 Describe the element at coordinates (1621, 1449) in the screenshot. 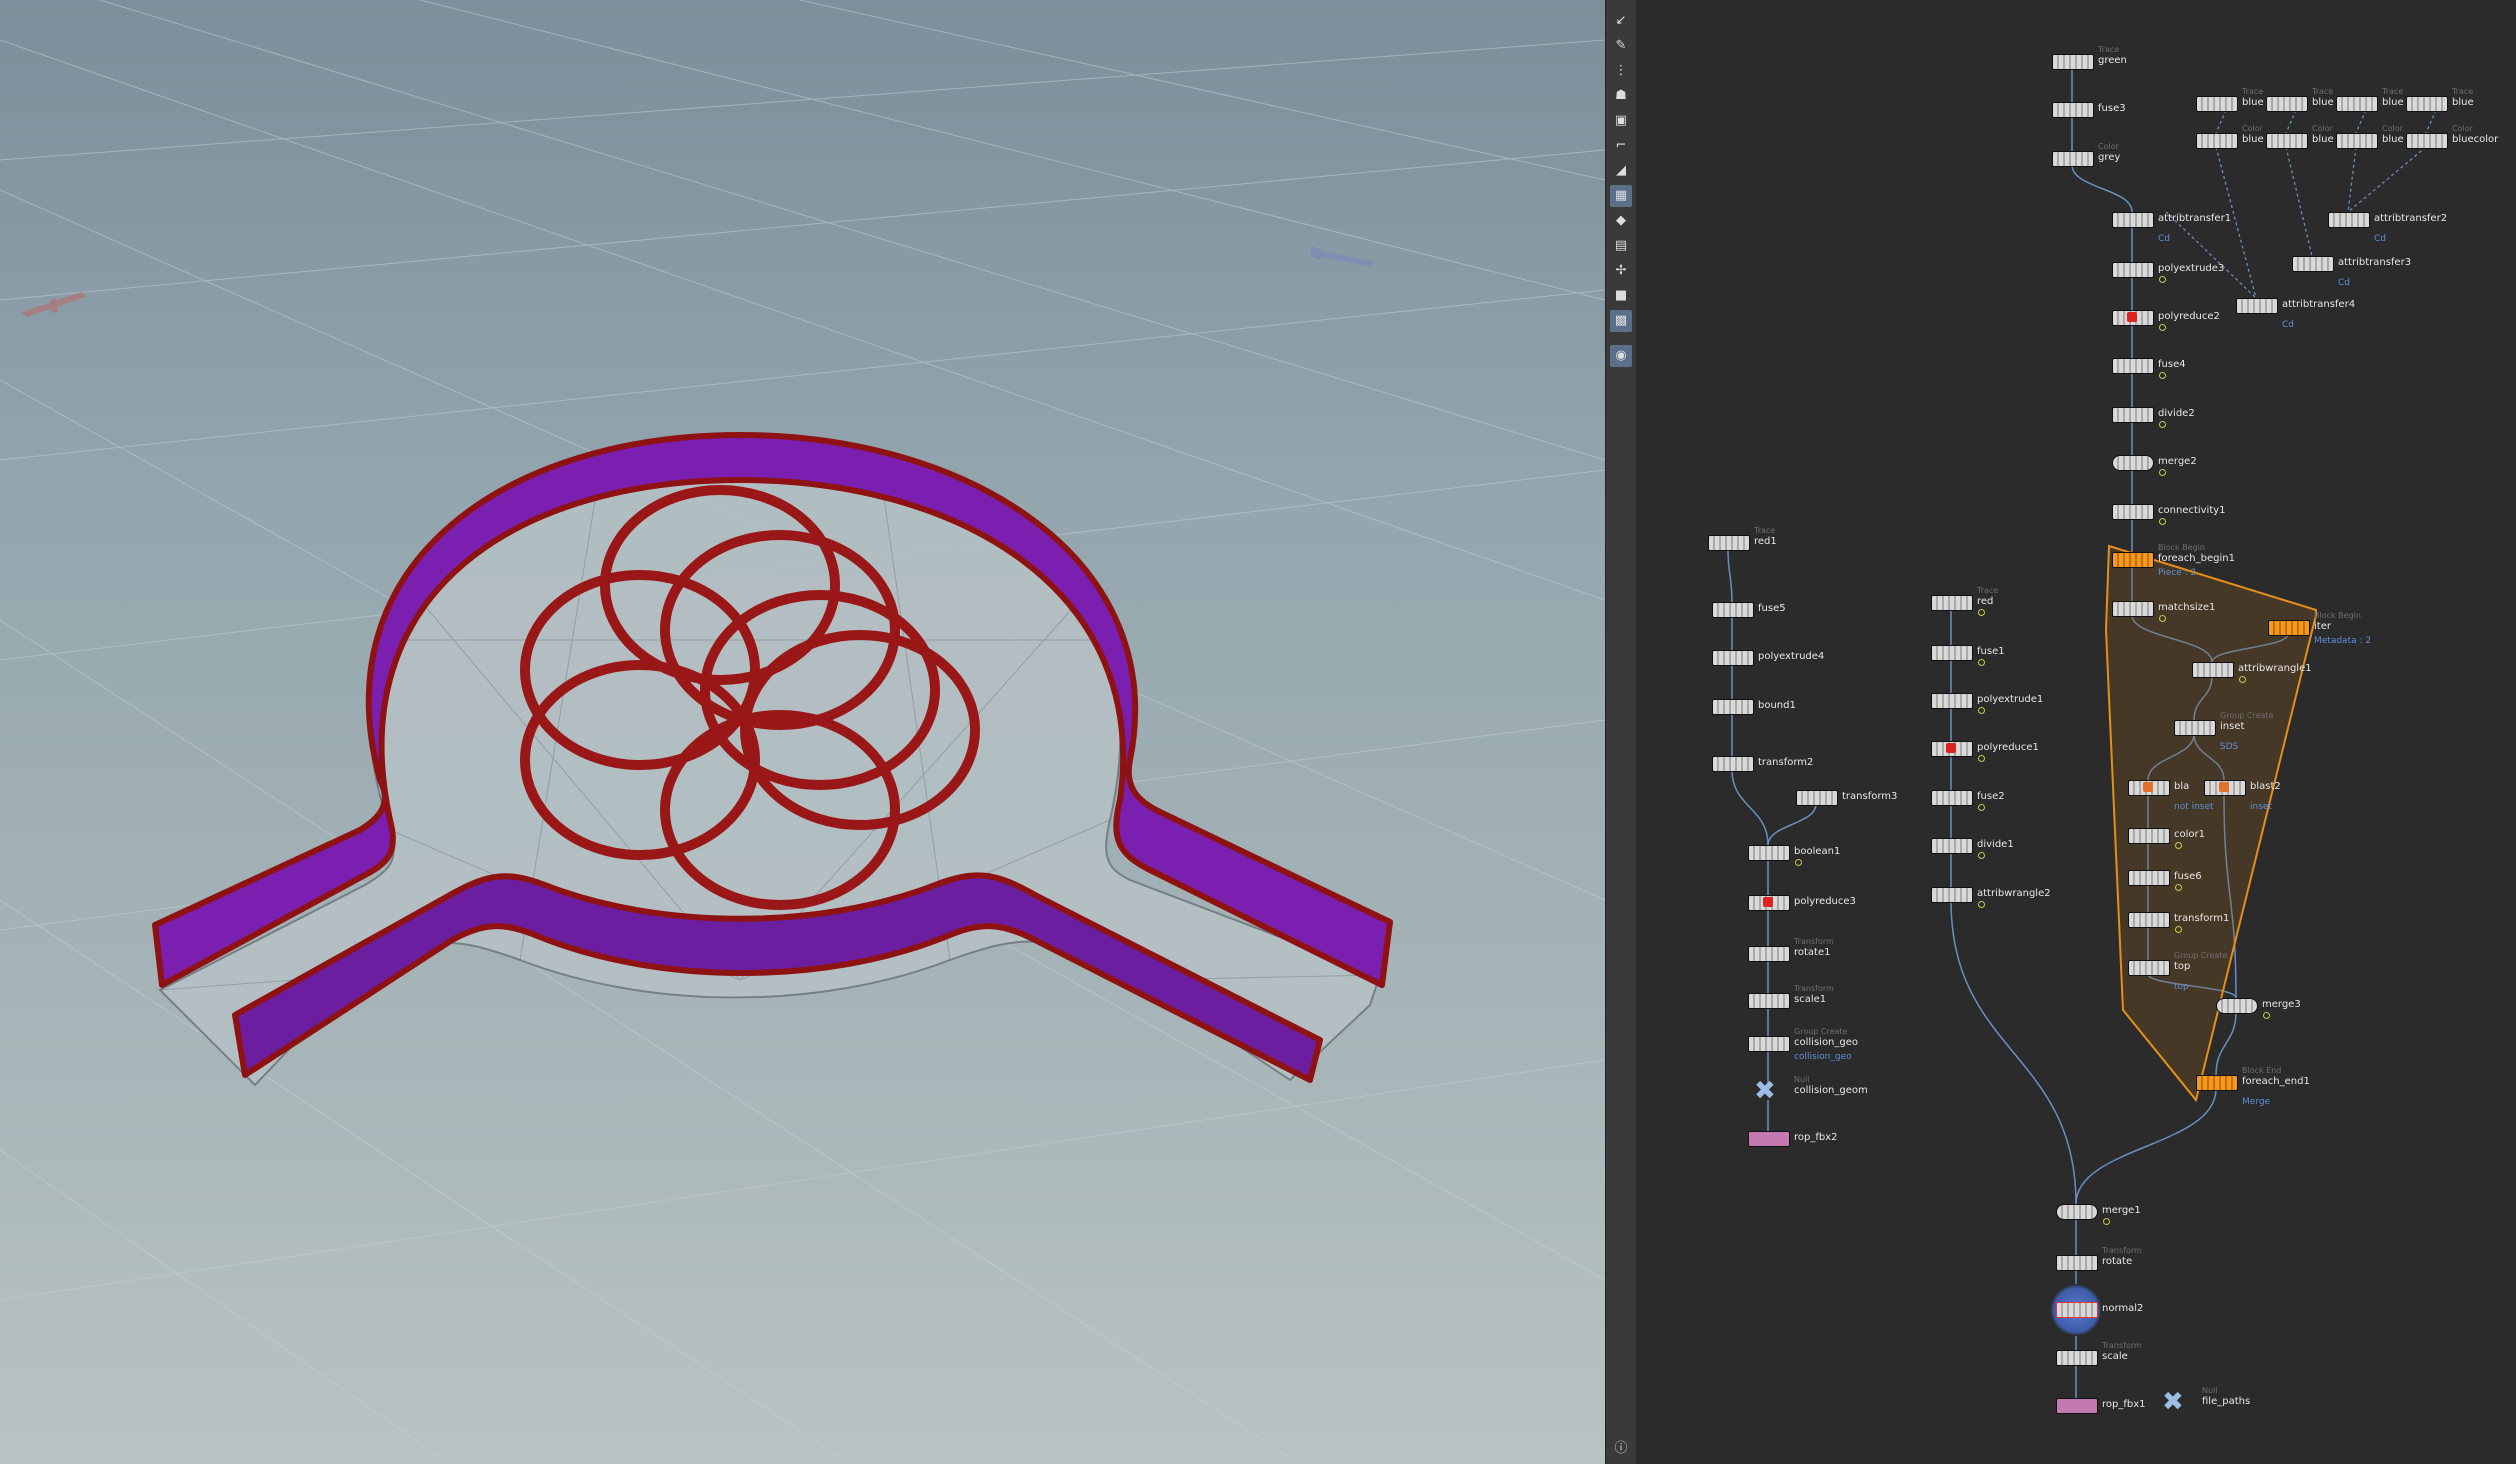

I see `info-icon: ⓘ` at that location.